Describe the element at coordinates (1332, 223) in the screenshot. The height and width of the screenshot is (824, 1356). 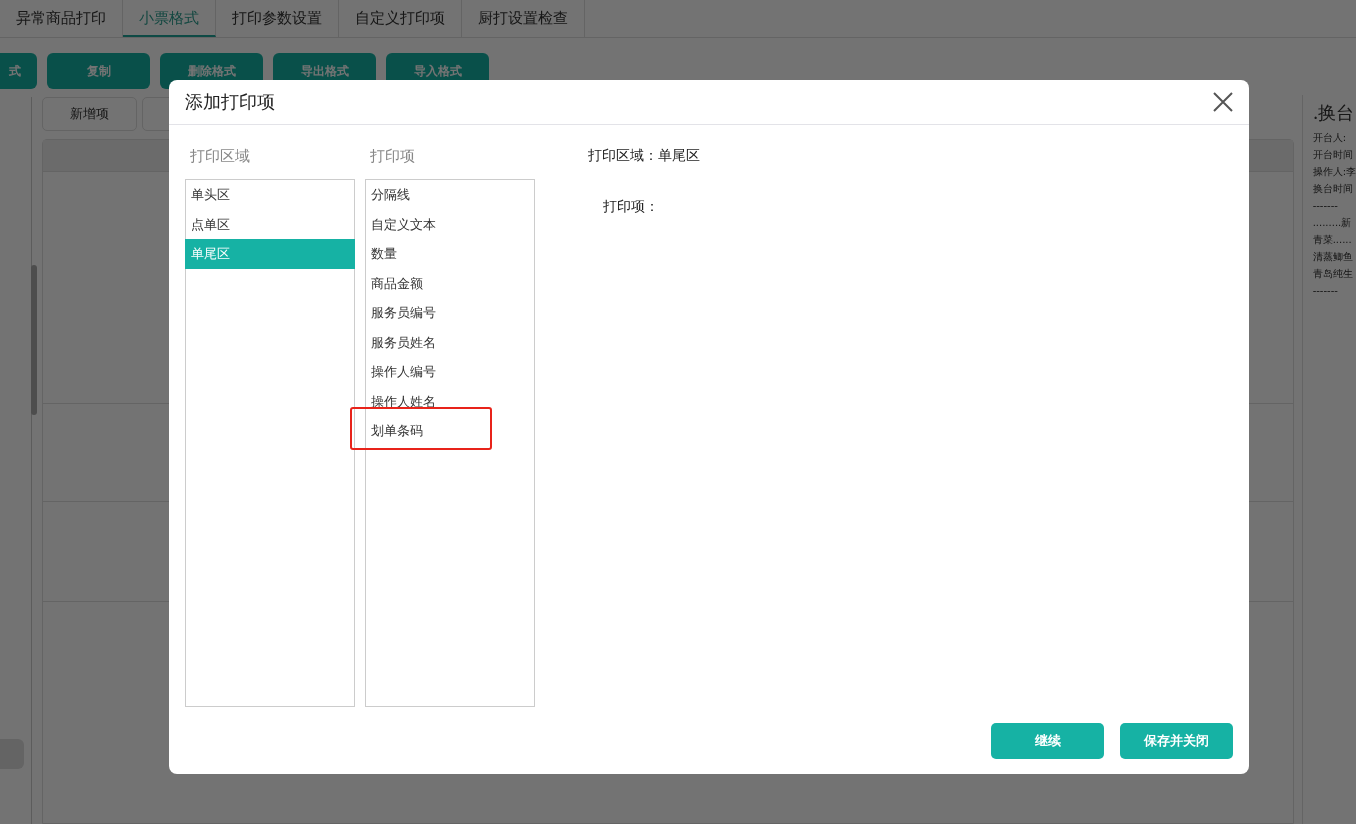
I see `receipt-line: .........新` at that location.